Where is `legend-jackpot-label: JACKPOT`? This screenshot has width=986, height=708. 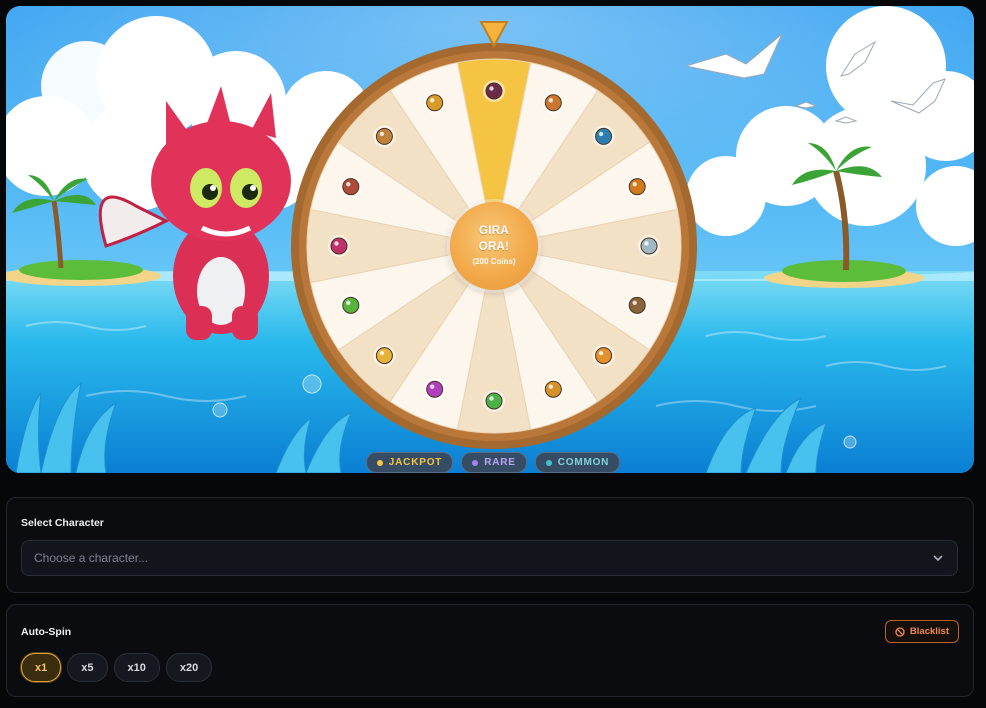
legend-jackpot-label: JACKPOT is located at coordinates (415, 462).